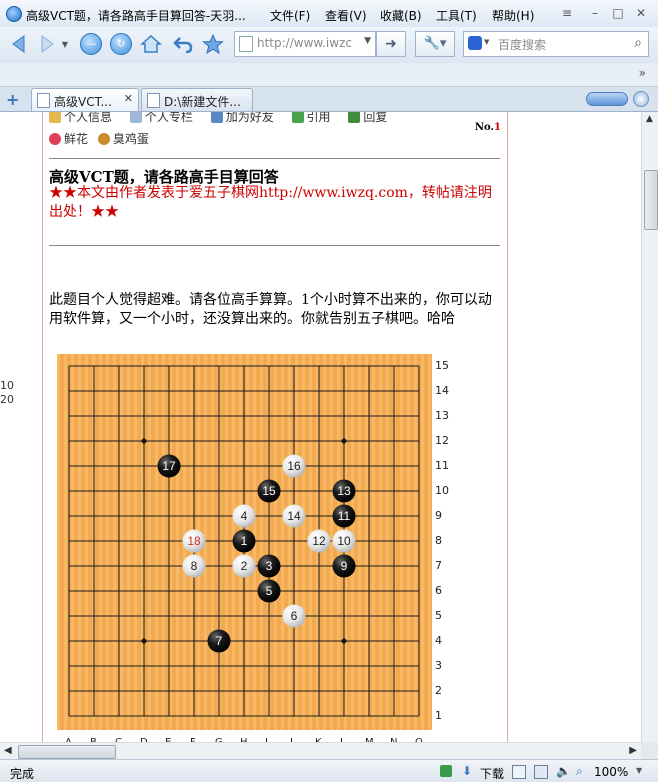 This screenshot has height=782, width=658. I want to click on user-links-row: 鲜花 臭鸡蛋, so click(106, 138).